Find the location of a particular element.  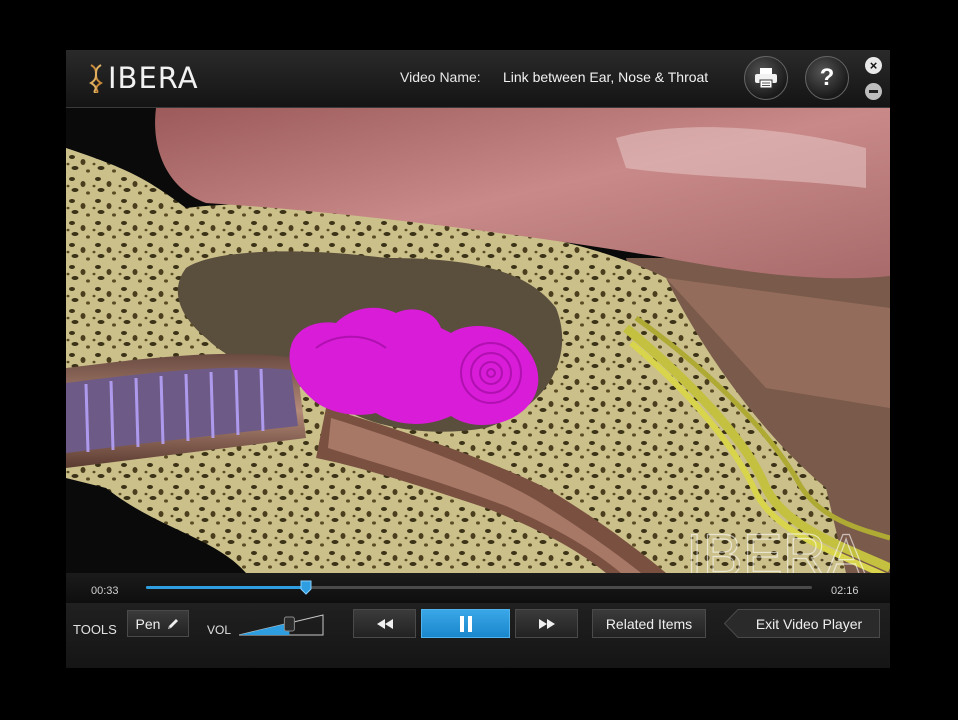

print-button is located at coordinates (766, 78).